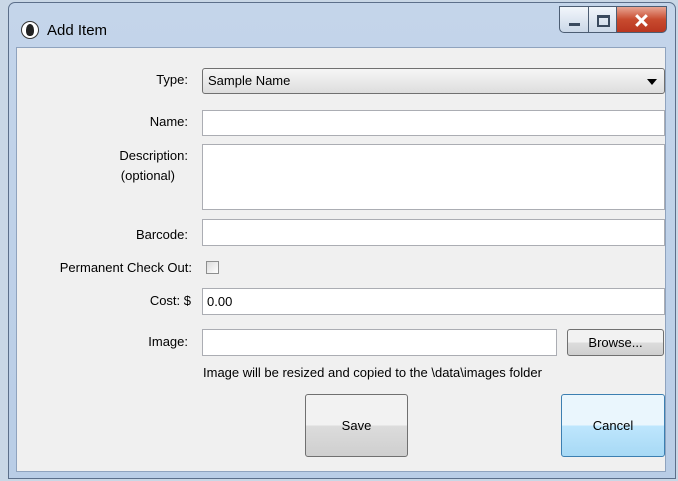 This screenshot has height=481, width=678. Describe the element at coordinates (613, 425) in the screenshot. I see `cancel-button: Cancel` at that location.